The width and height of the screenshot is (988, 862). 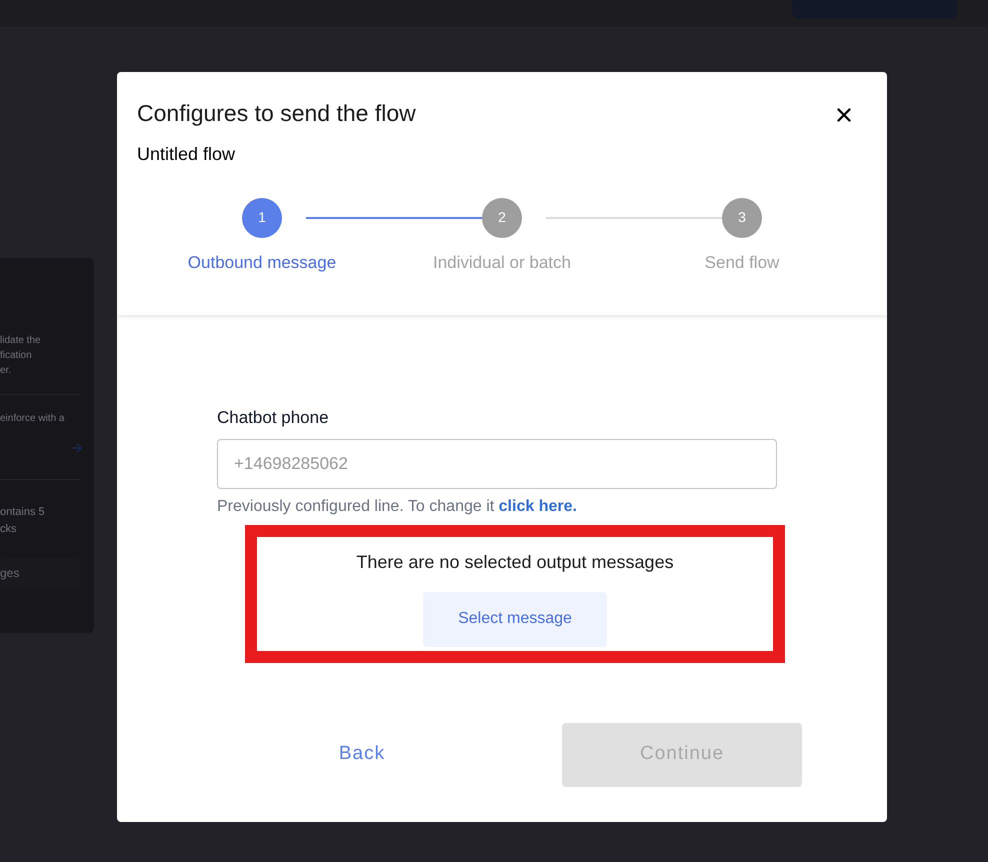 I want to click on step-label: Outbound message, so click(x=262, y=263).